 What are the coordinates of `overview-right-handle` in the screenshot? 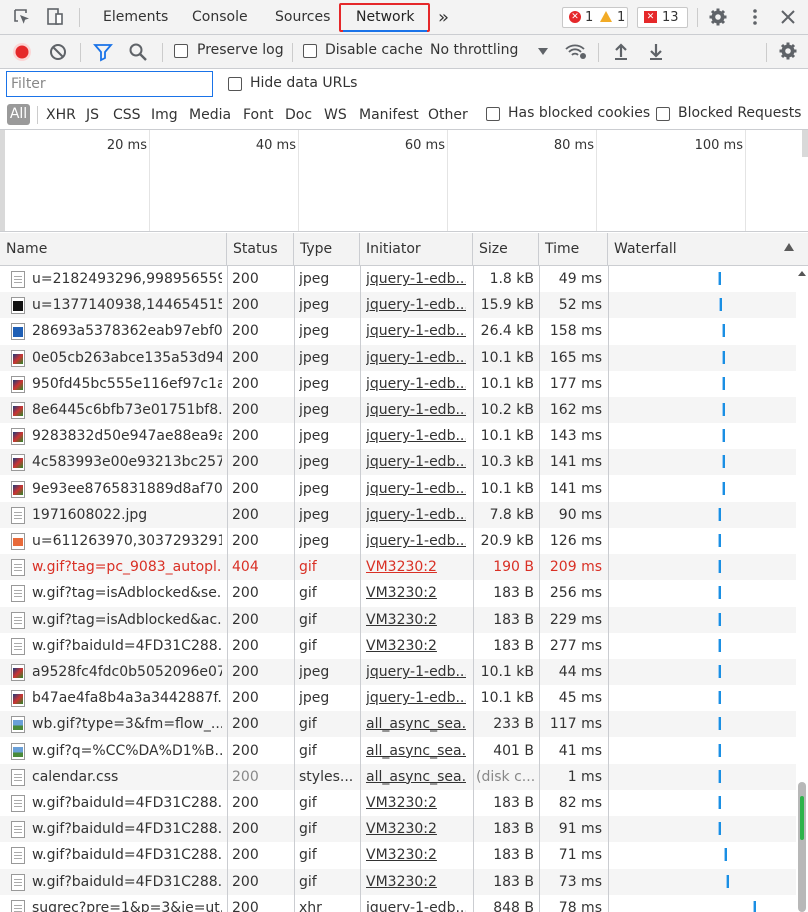 It's located at (805, 143).